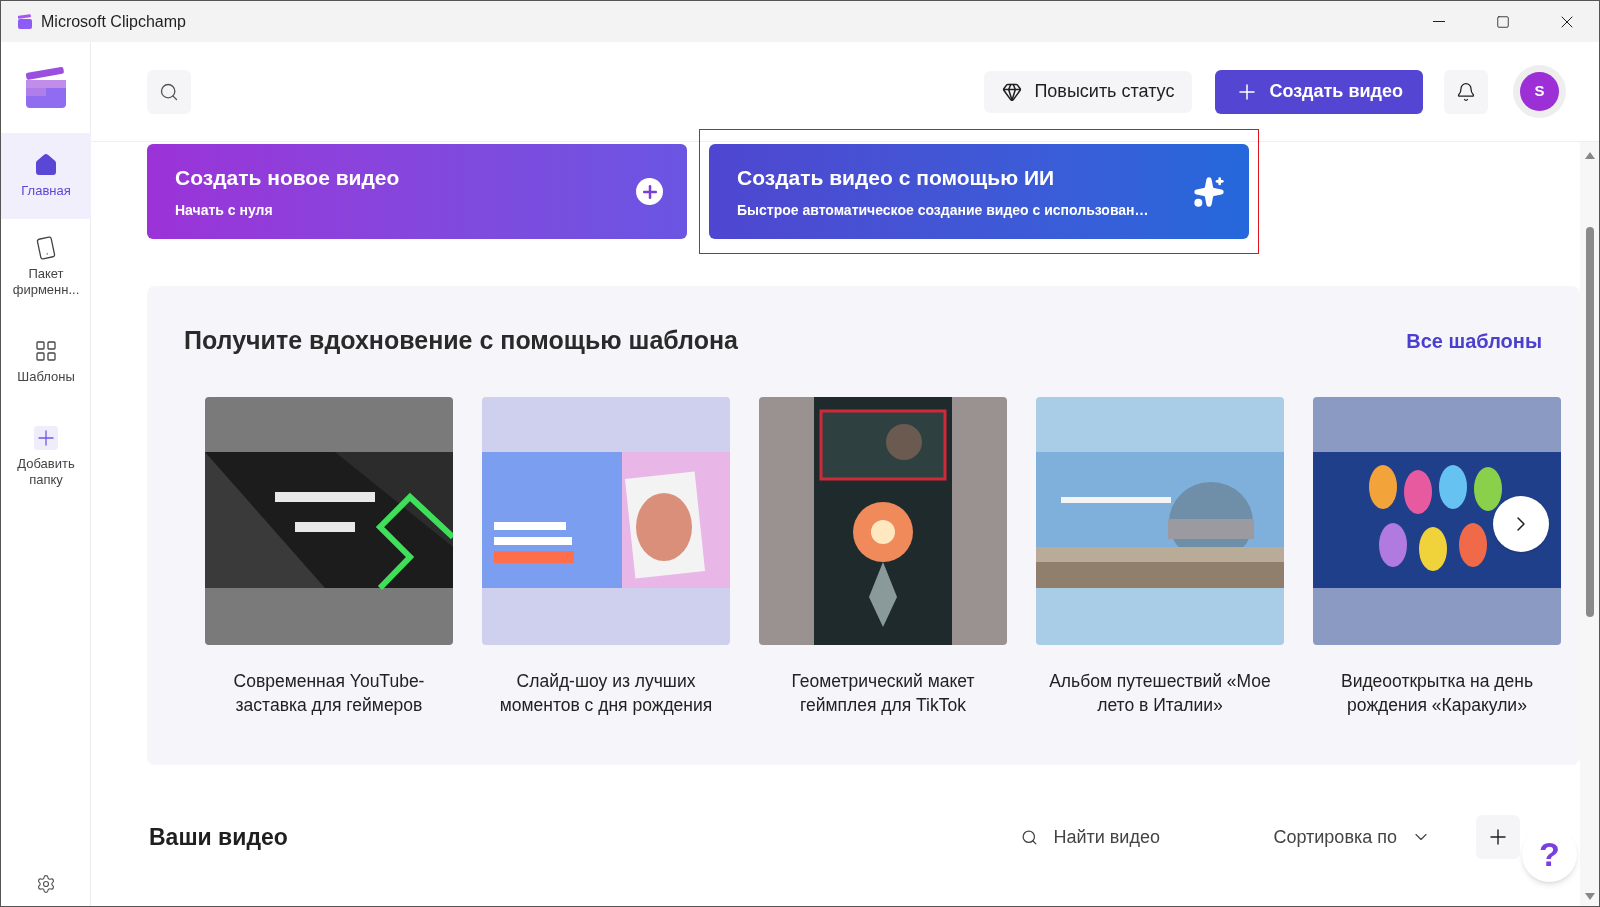  I want to click on template-card: Современная YouTube-заставка для геймеров, so click(329, 556).